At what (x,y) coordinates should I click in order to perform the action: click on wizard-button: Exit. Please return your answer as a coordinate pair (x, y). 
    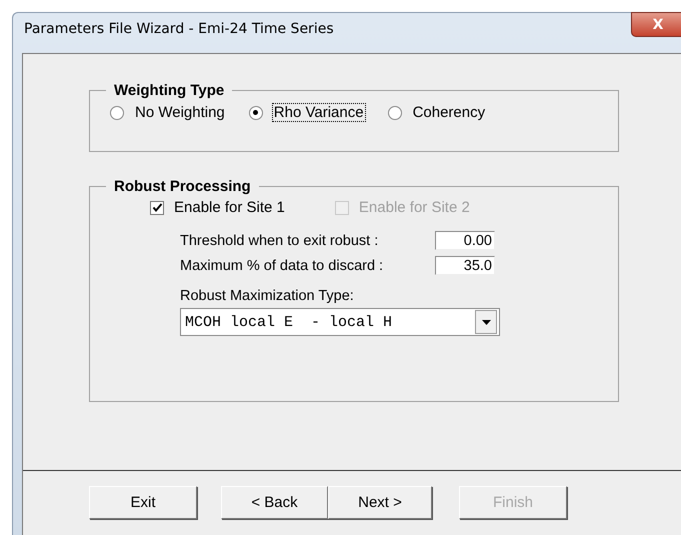
    Looking at the image, I should click on (143, 502).